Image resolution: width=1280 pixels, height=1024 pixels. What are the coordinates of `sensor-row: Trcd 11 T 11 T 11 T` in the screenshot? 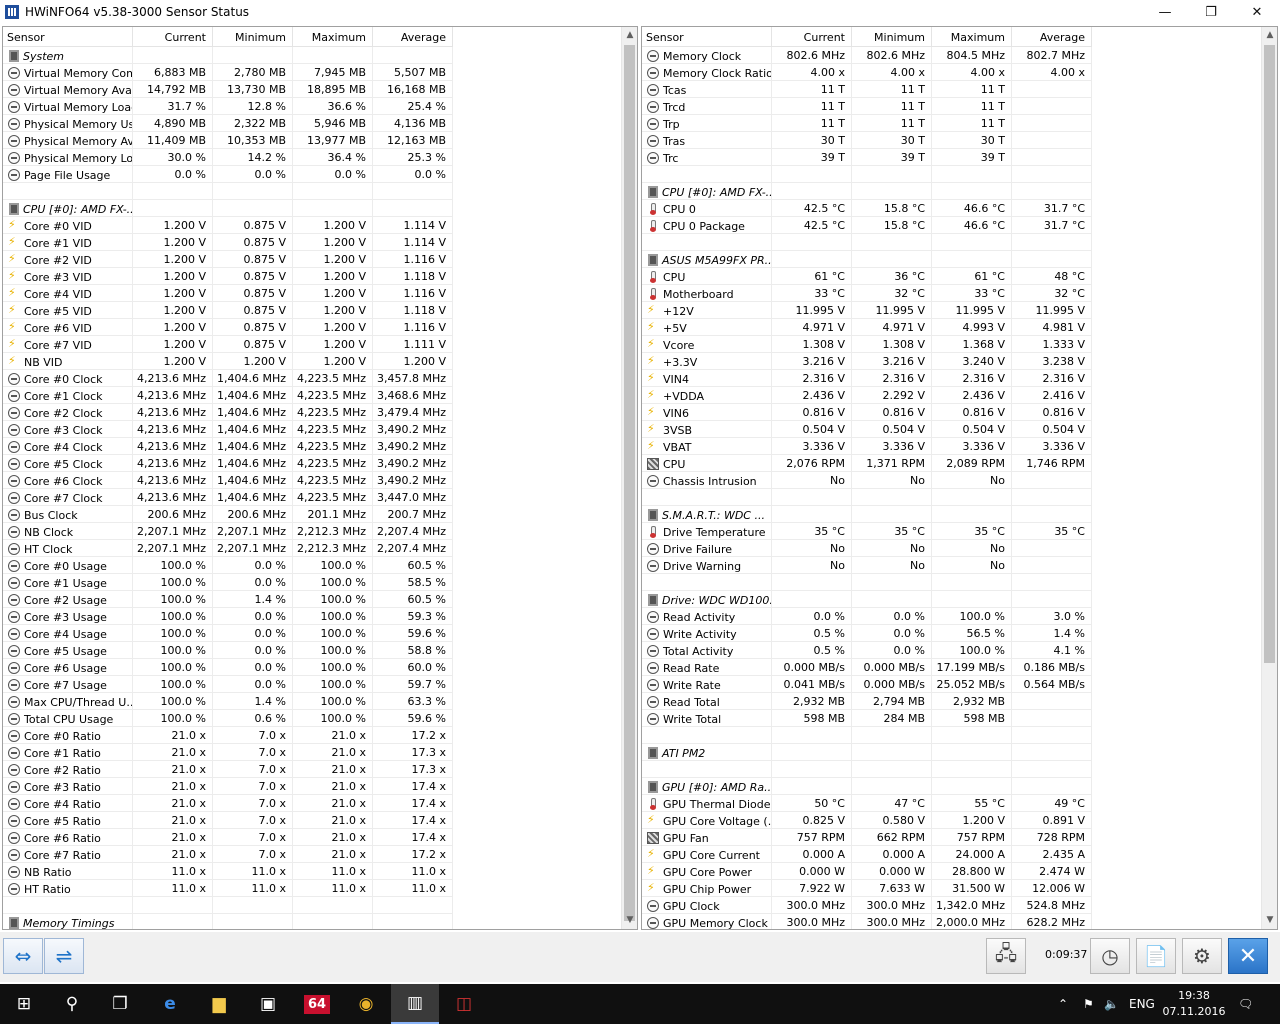 It's located at (867, 106).